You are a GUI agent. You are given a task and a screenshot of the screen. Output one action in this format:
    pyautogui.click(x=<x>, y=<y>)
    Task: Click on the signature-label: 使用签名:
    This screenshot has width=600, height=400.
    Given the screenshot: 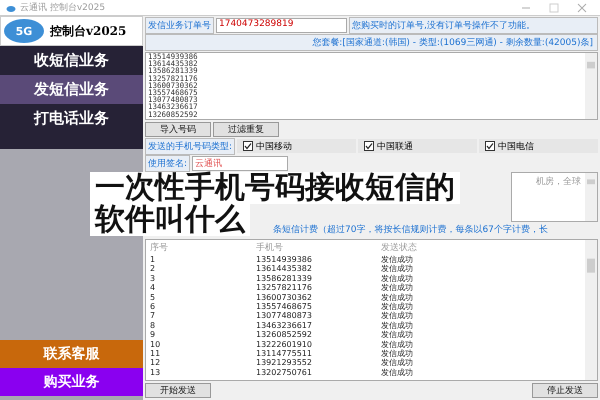 What is the action you would take?
    pyautogui.click(x=167, y=163)
    